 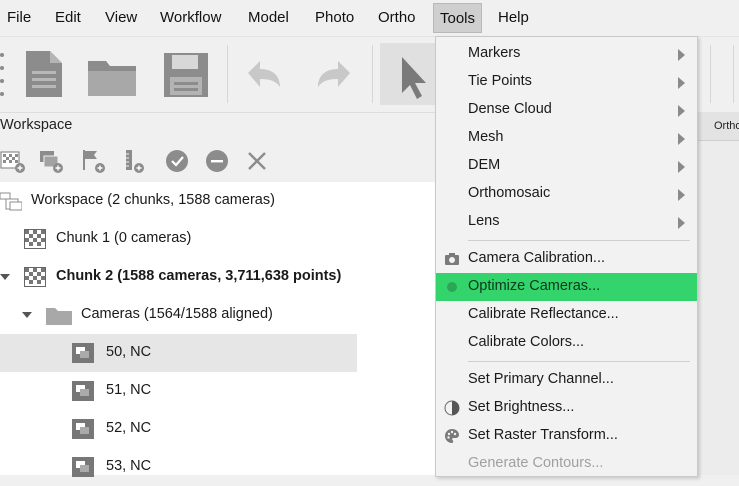 What do you see at coordinates (129, 466) in the screenshot?
I see `tree-item-label: 53, NC` at bounding box center [129, 466].